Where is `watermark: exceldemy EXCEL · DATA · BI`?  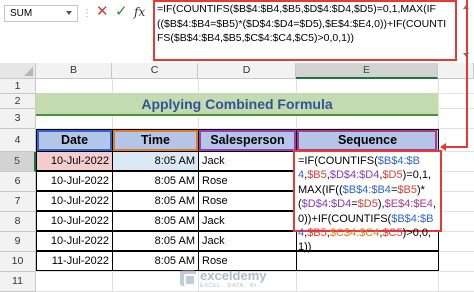 watermark: exceldemy EXCEL · DATA · BI is located at coordinates (240, 279).